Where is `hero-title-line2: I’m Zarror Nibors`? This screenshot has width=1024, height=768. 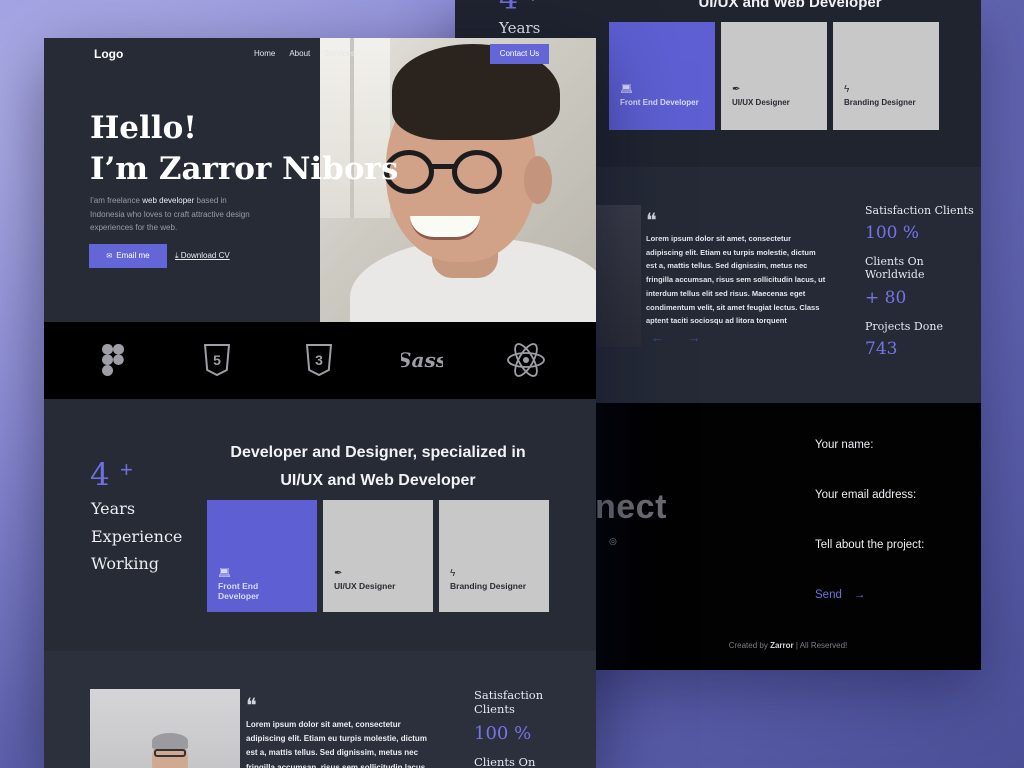 hero-title-line2: I’m Zarror Nibors is located at coordinates (244, 169).